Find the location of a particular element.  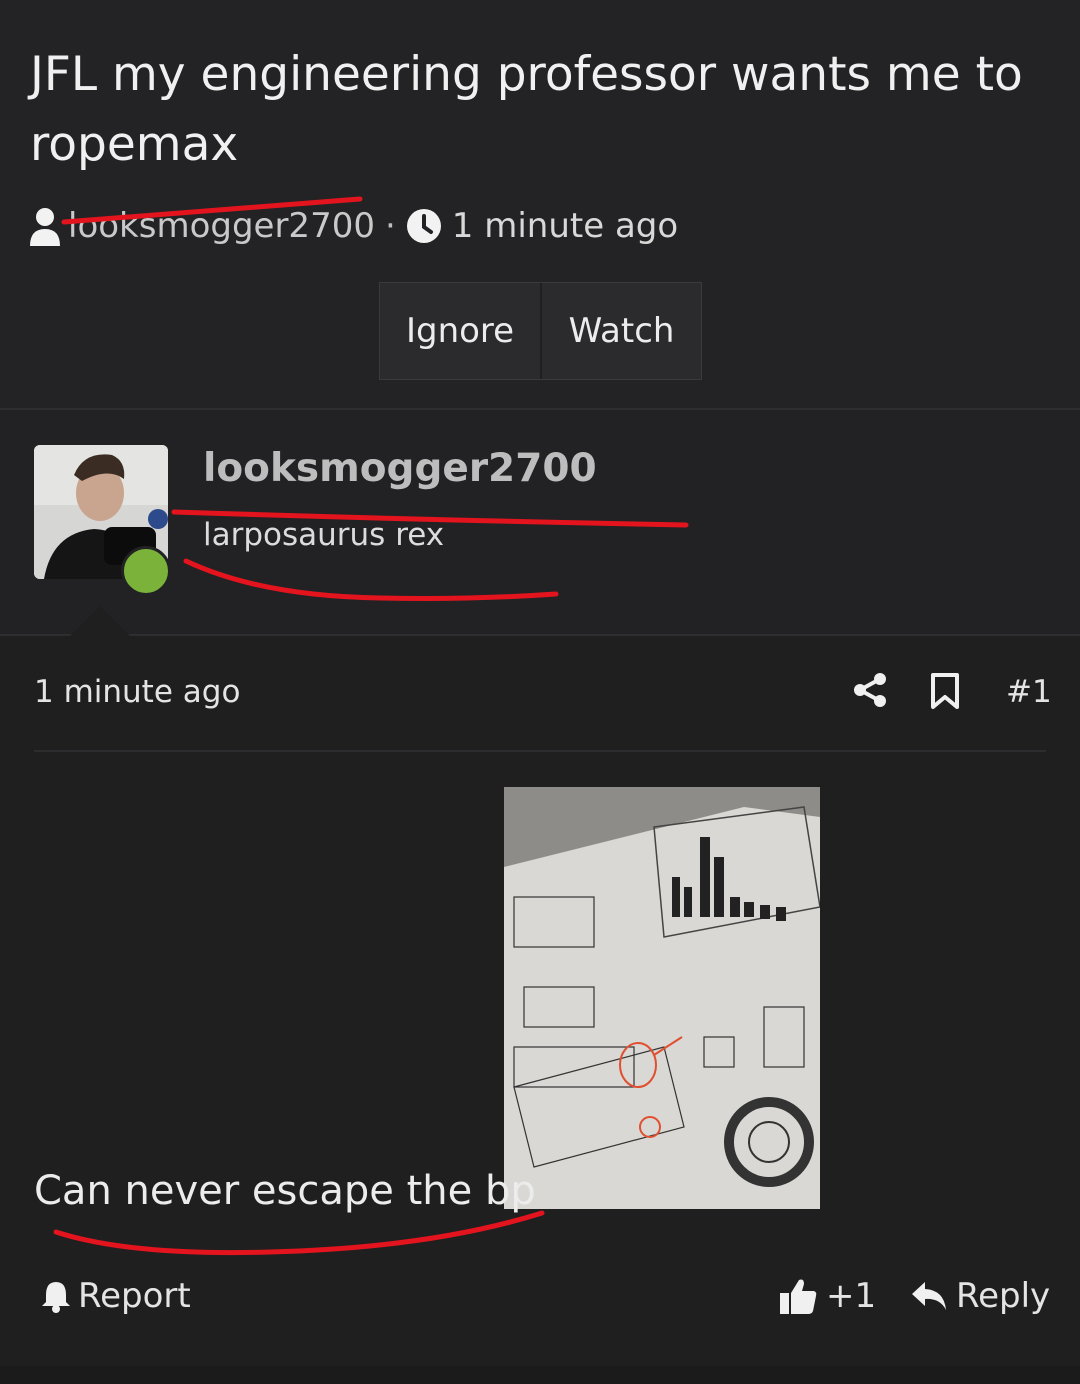

report-label: Report is located at coordinates (134, 1296).